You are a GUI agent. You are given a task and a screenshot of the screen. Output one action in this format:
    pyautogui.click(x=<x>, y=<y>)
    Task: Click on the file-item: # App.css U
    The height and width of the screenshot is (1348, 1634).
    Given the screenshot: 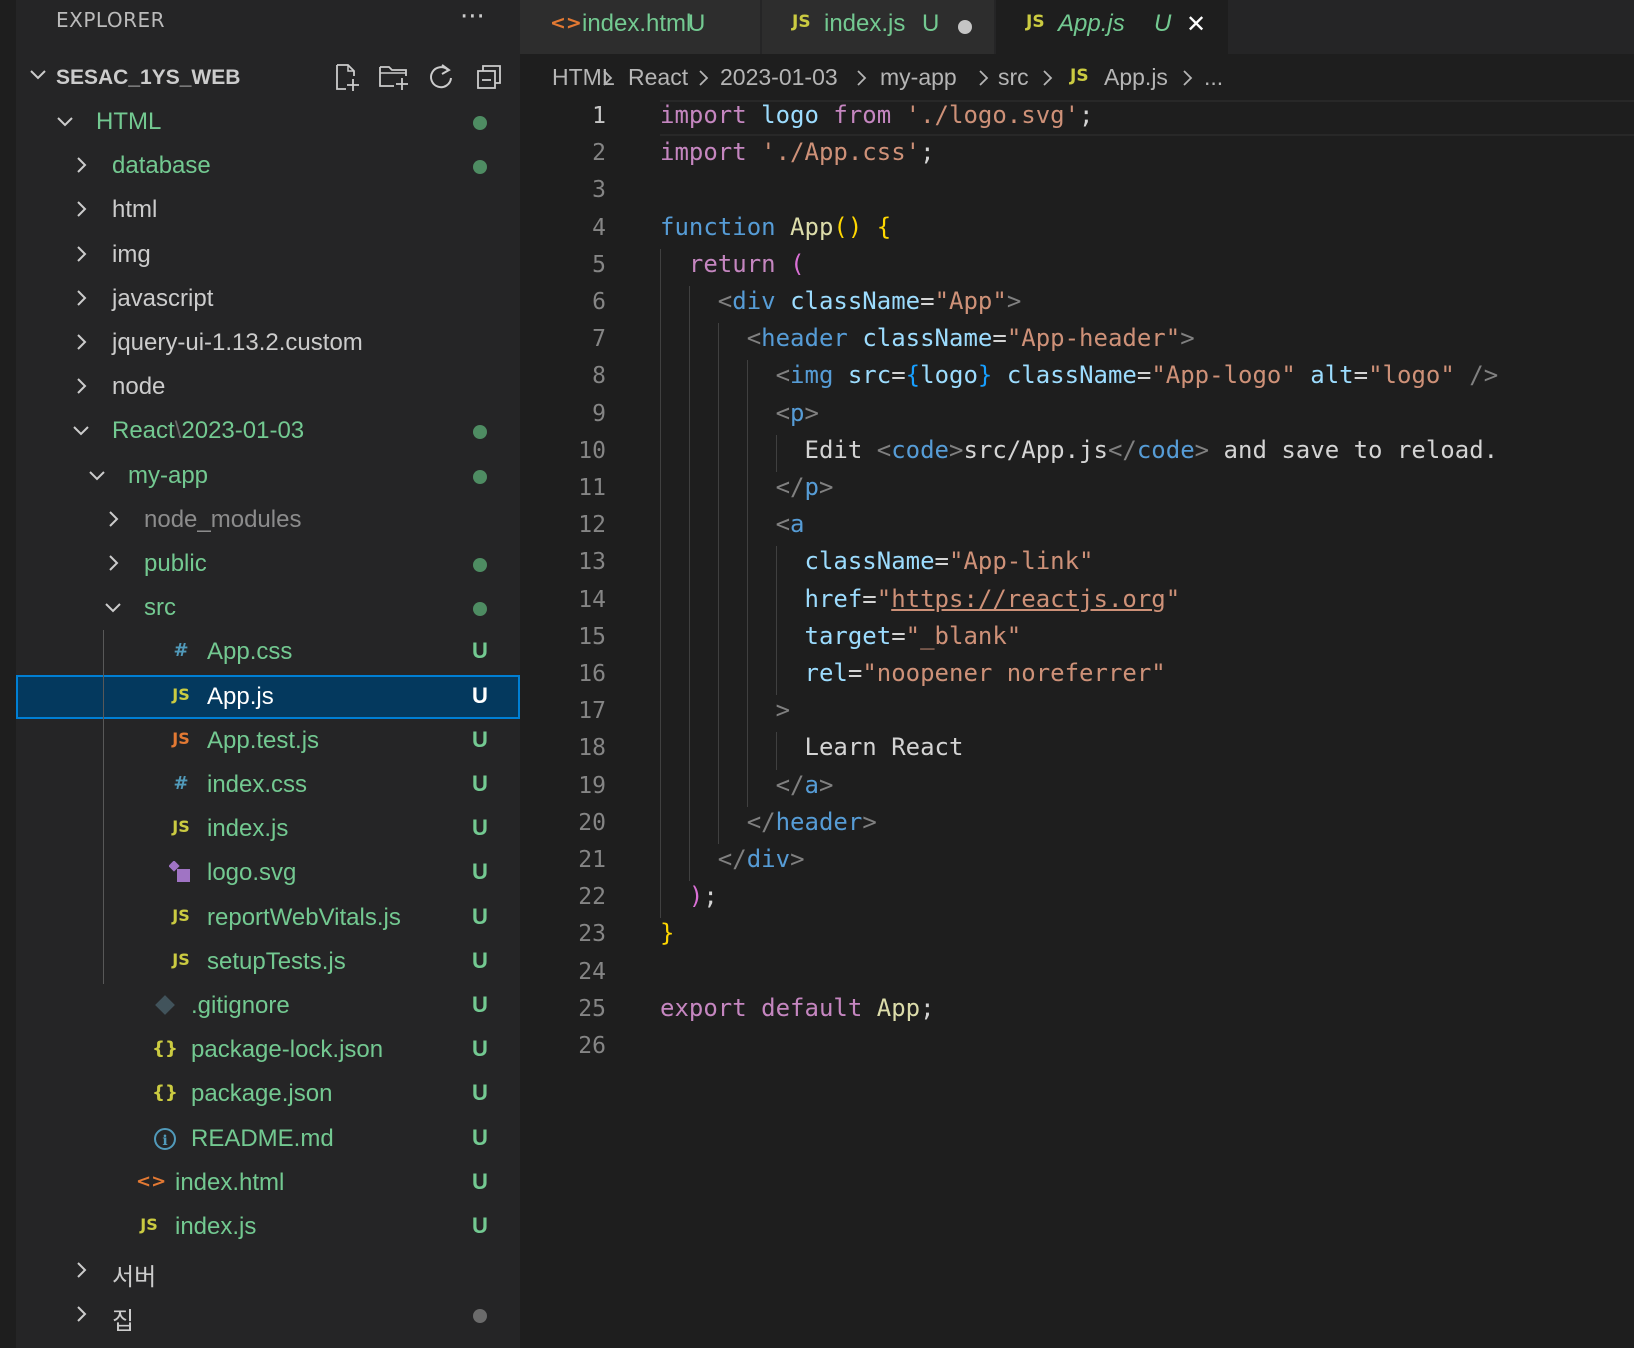 What is the action you would take?
    pyautogui.click(x=268, y=652)
    